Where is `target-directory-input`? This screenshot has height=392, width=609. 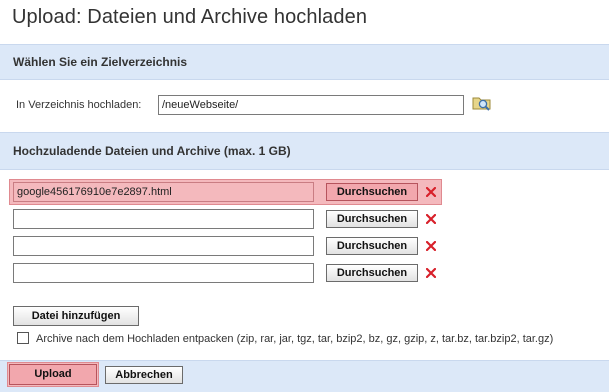 target-directory-input is located at coordinates (311, 105).